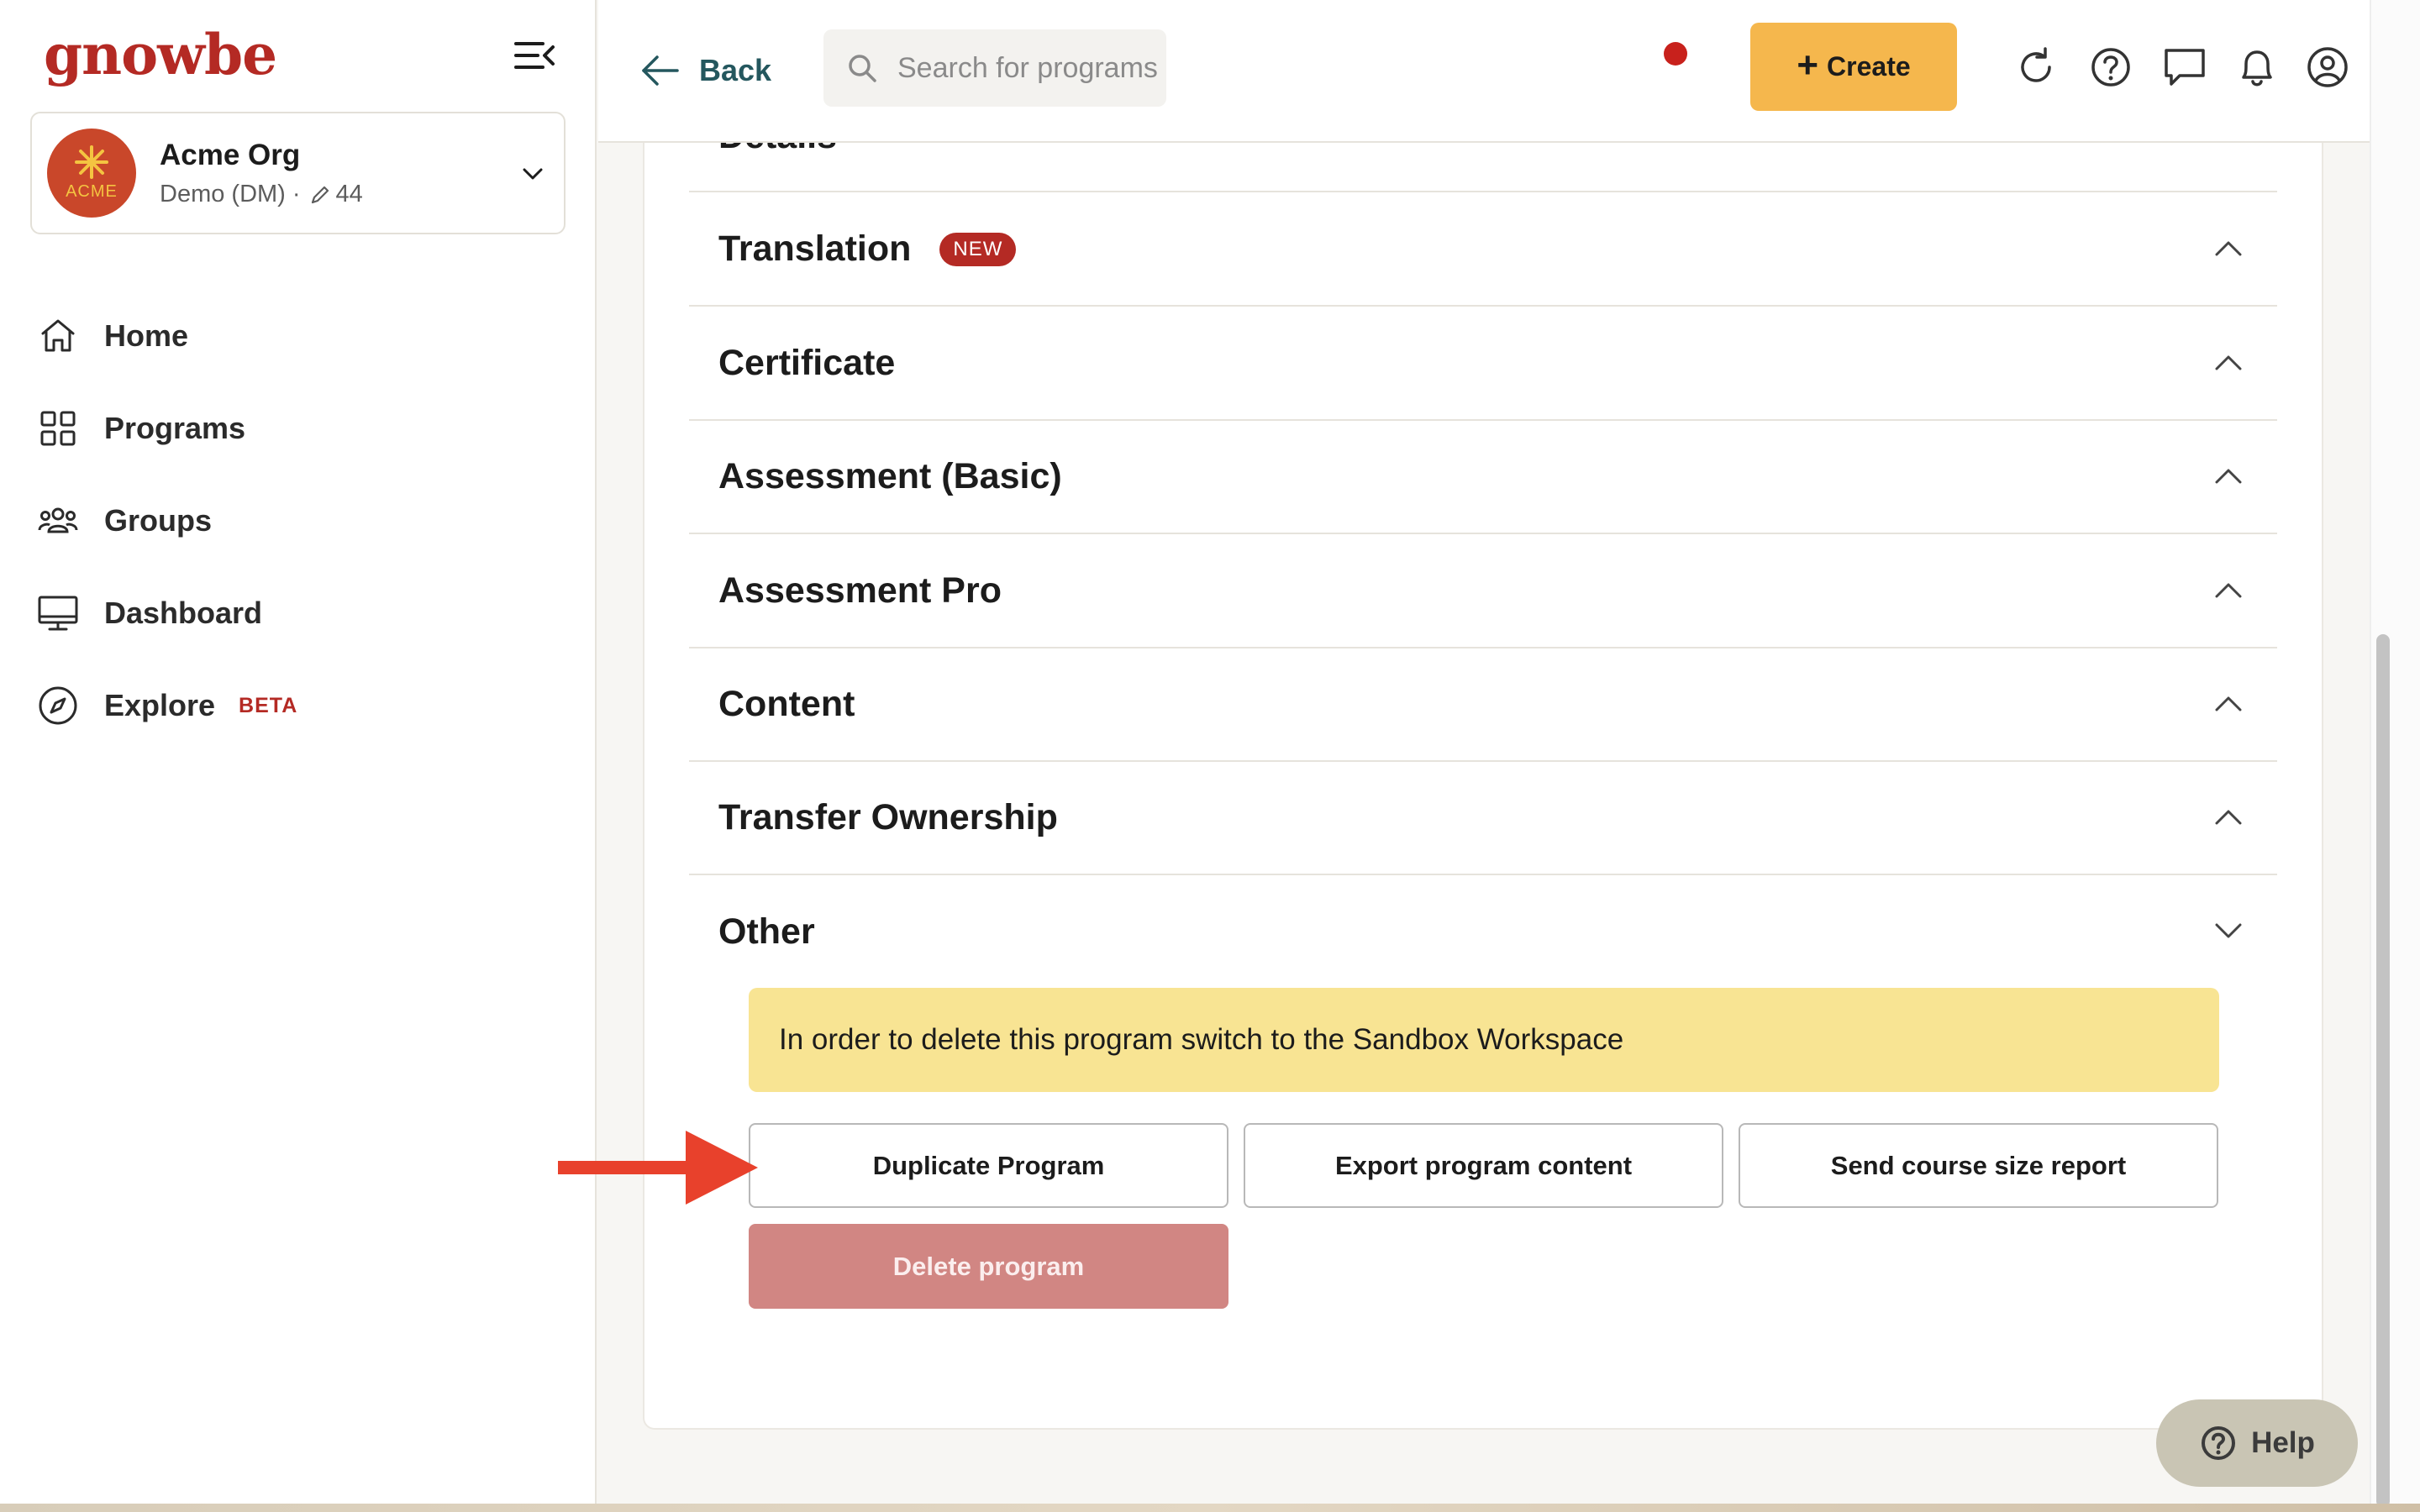 The width and height of the screenshot is (2420, 1512). I want to click on search-bar, so click(994, 68).